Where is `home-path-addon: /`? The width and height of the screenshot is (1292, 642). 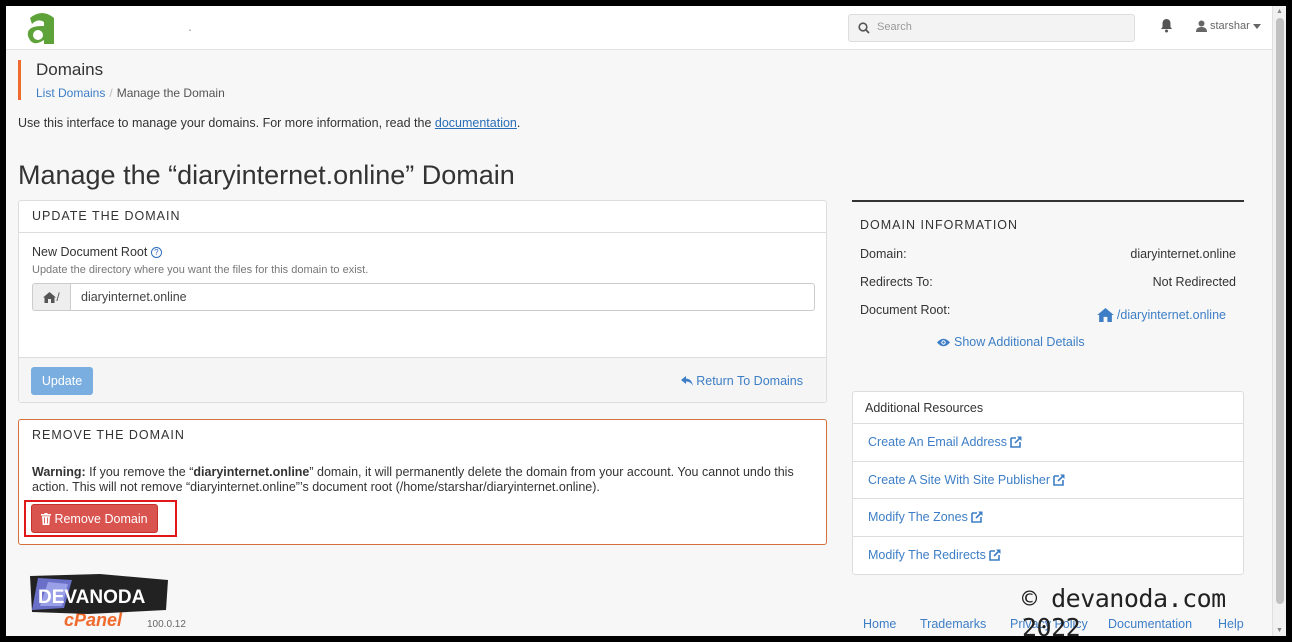 home-path-addon: / is located at coordinates (51, 297).